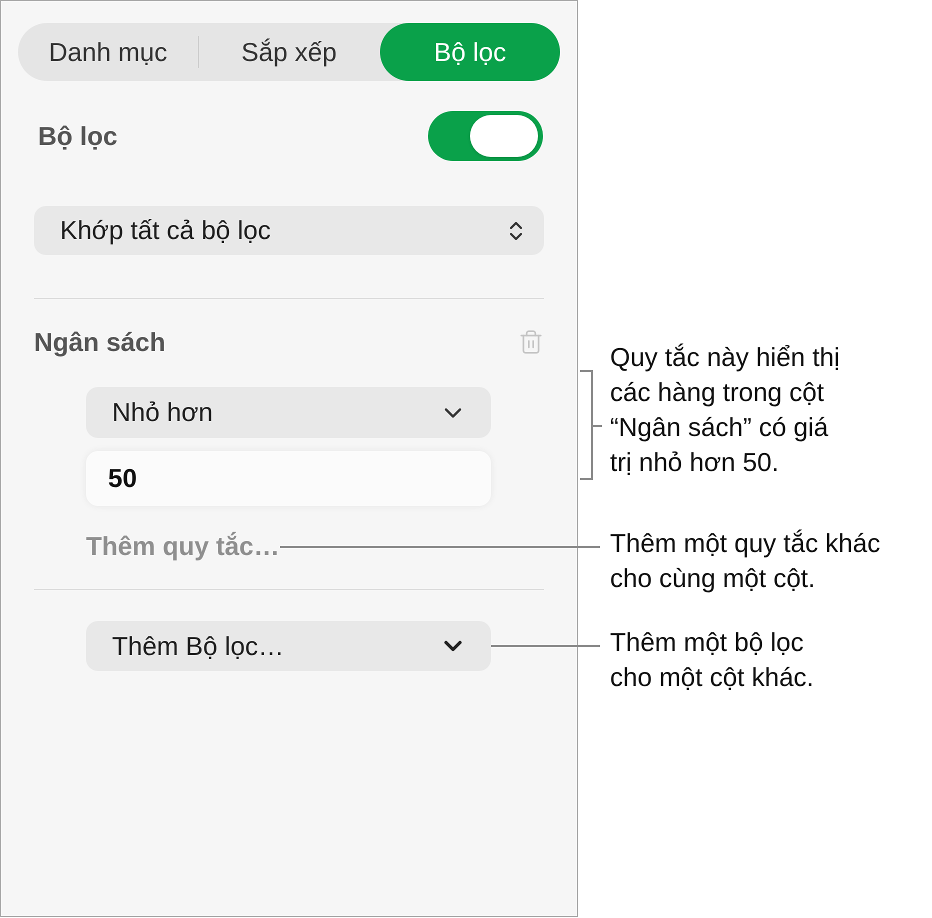  Describe the element at coordinates (288, 478) in the screenshot. I see `value-field: 50` at that location.